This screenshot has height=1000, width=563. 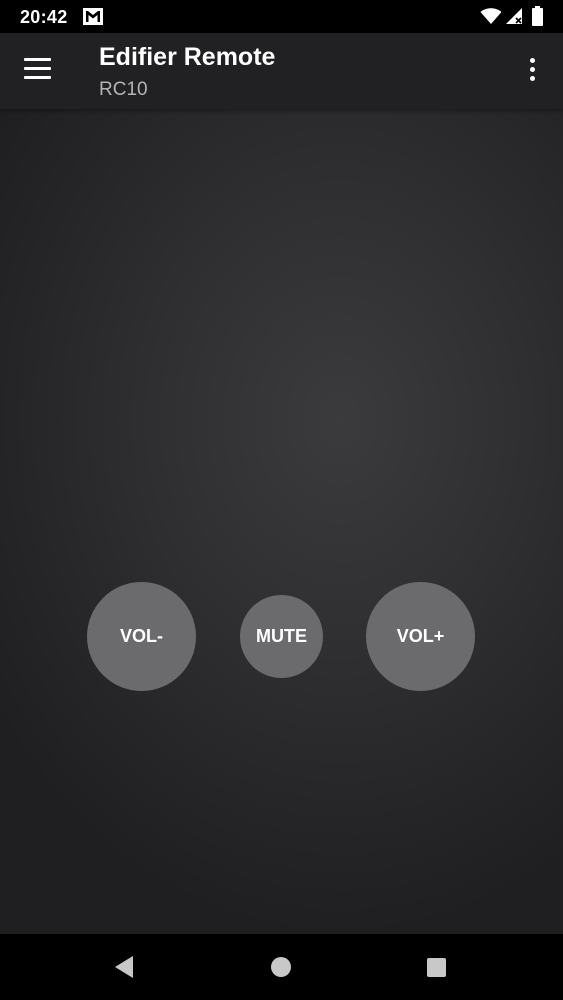 I want to click on recents-icon, so click(x=436, y=967).